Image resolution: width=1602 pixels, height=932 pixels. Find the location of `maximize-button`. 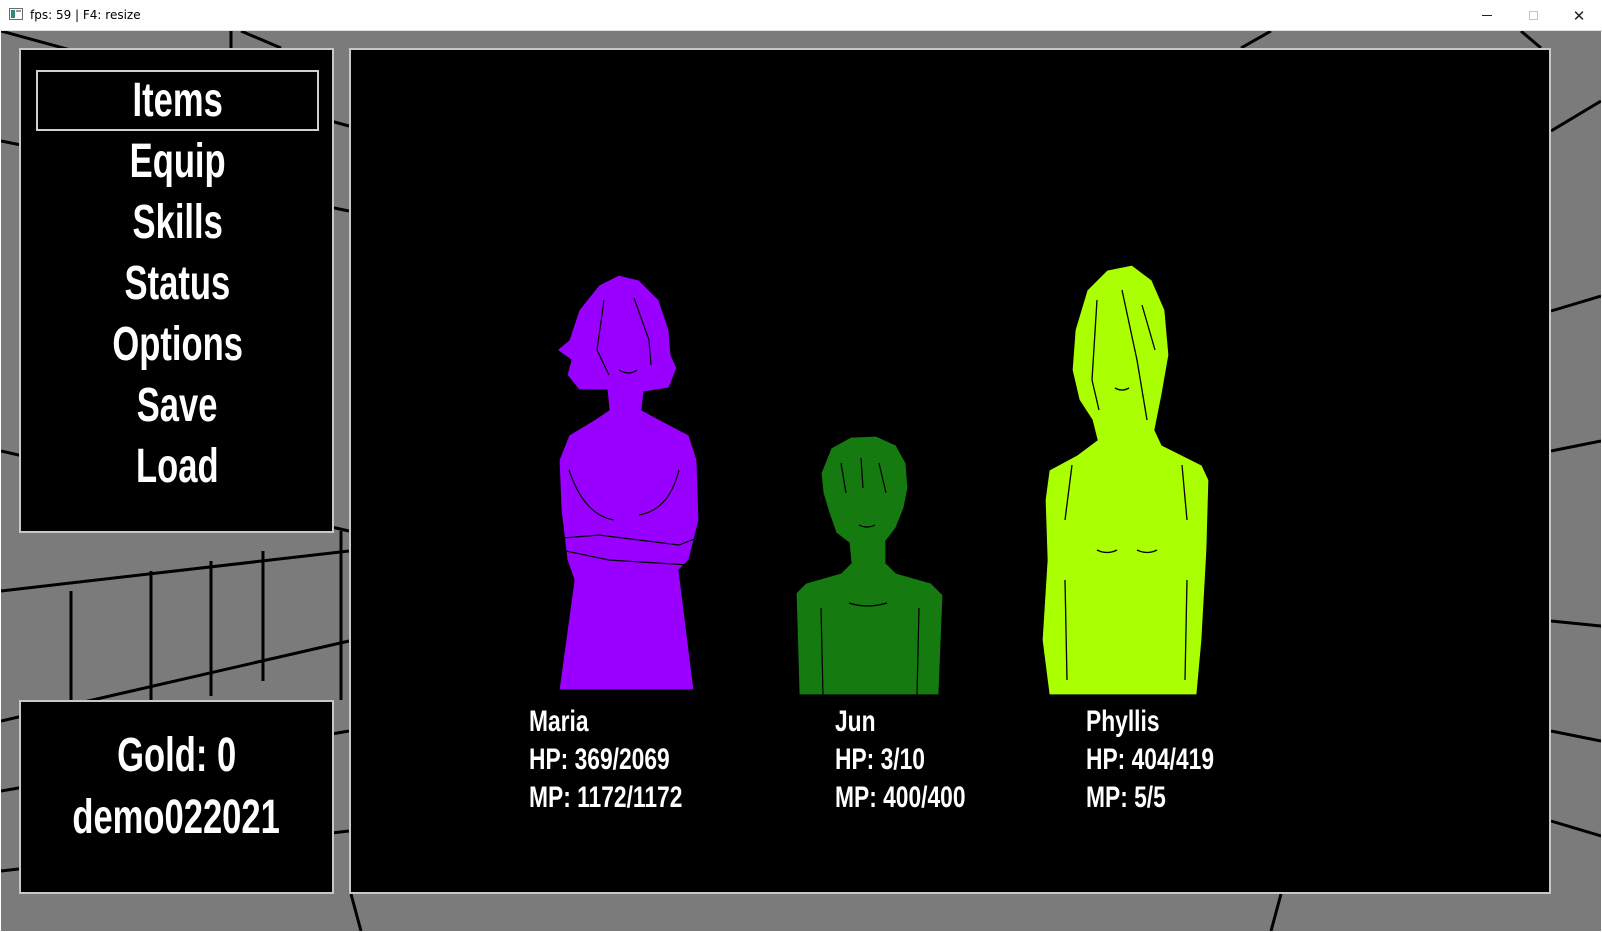

maximize-button is located at coordinates (1533, 15).